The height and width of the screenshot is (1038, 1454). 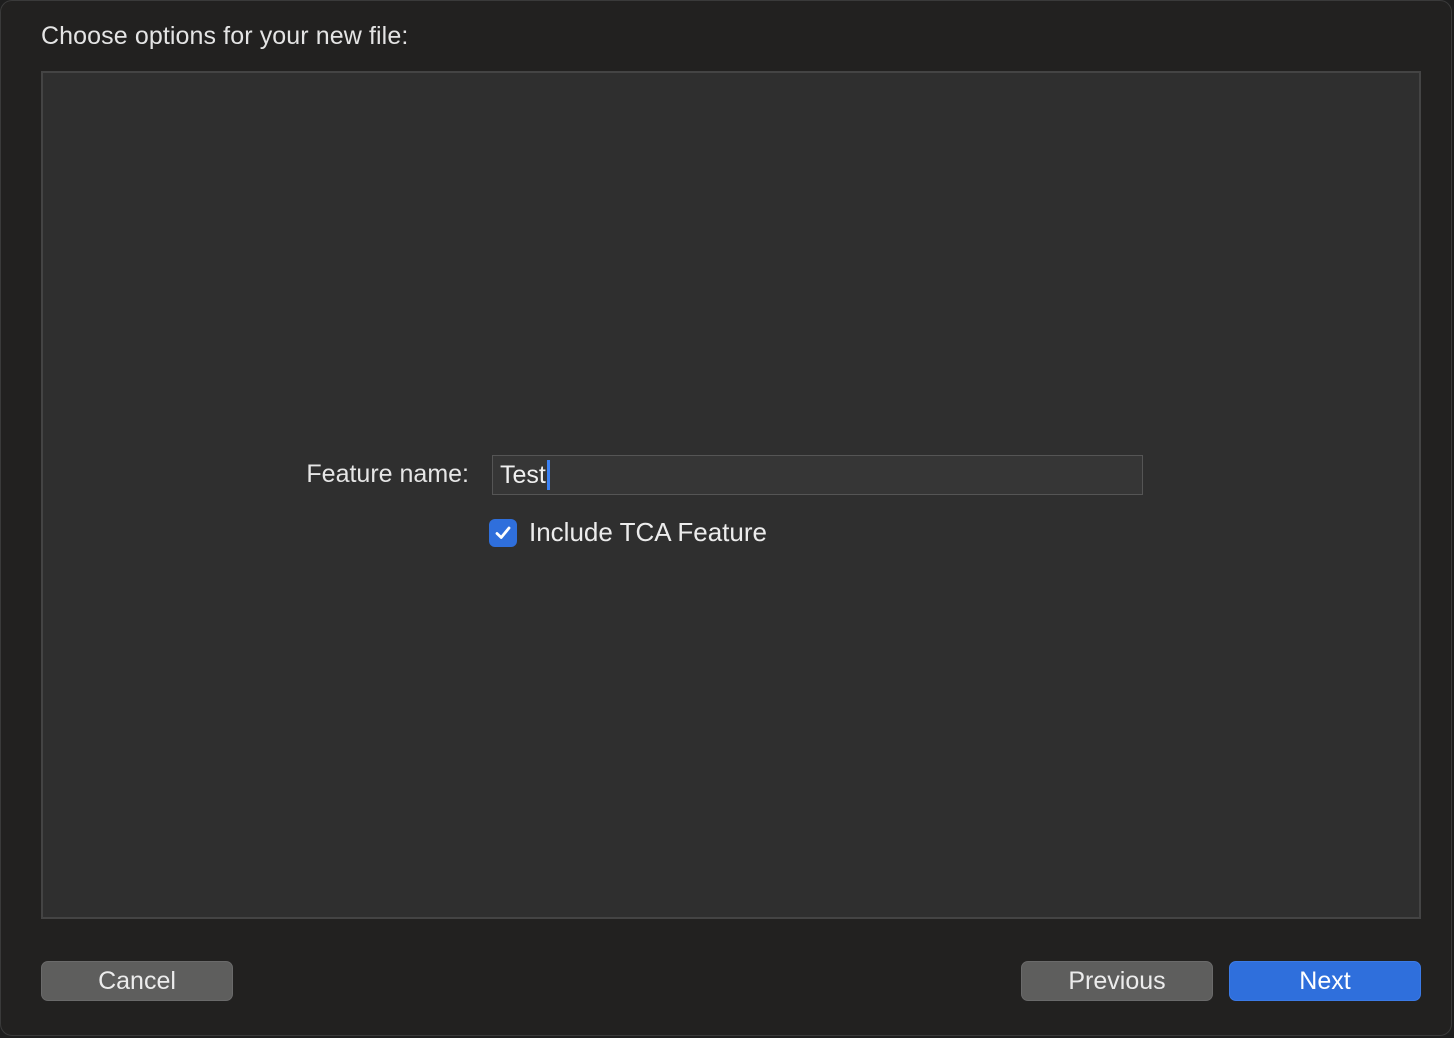 What do you see at coordinates (548, 475) in the screenshot?
I see `text-caret` at bounding box center [548, 475].